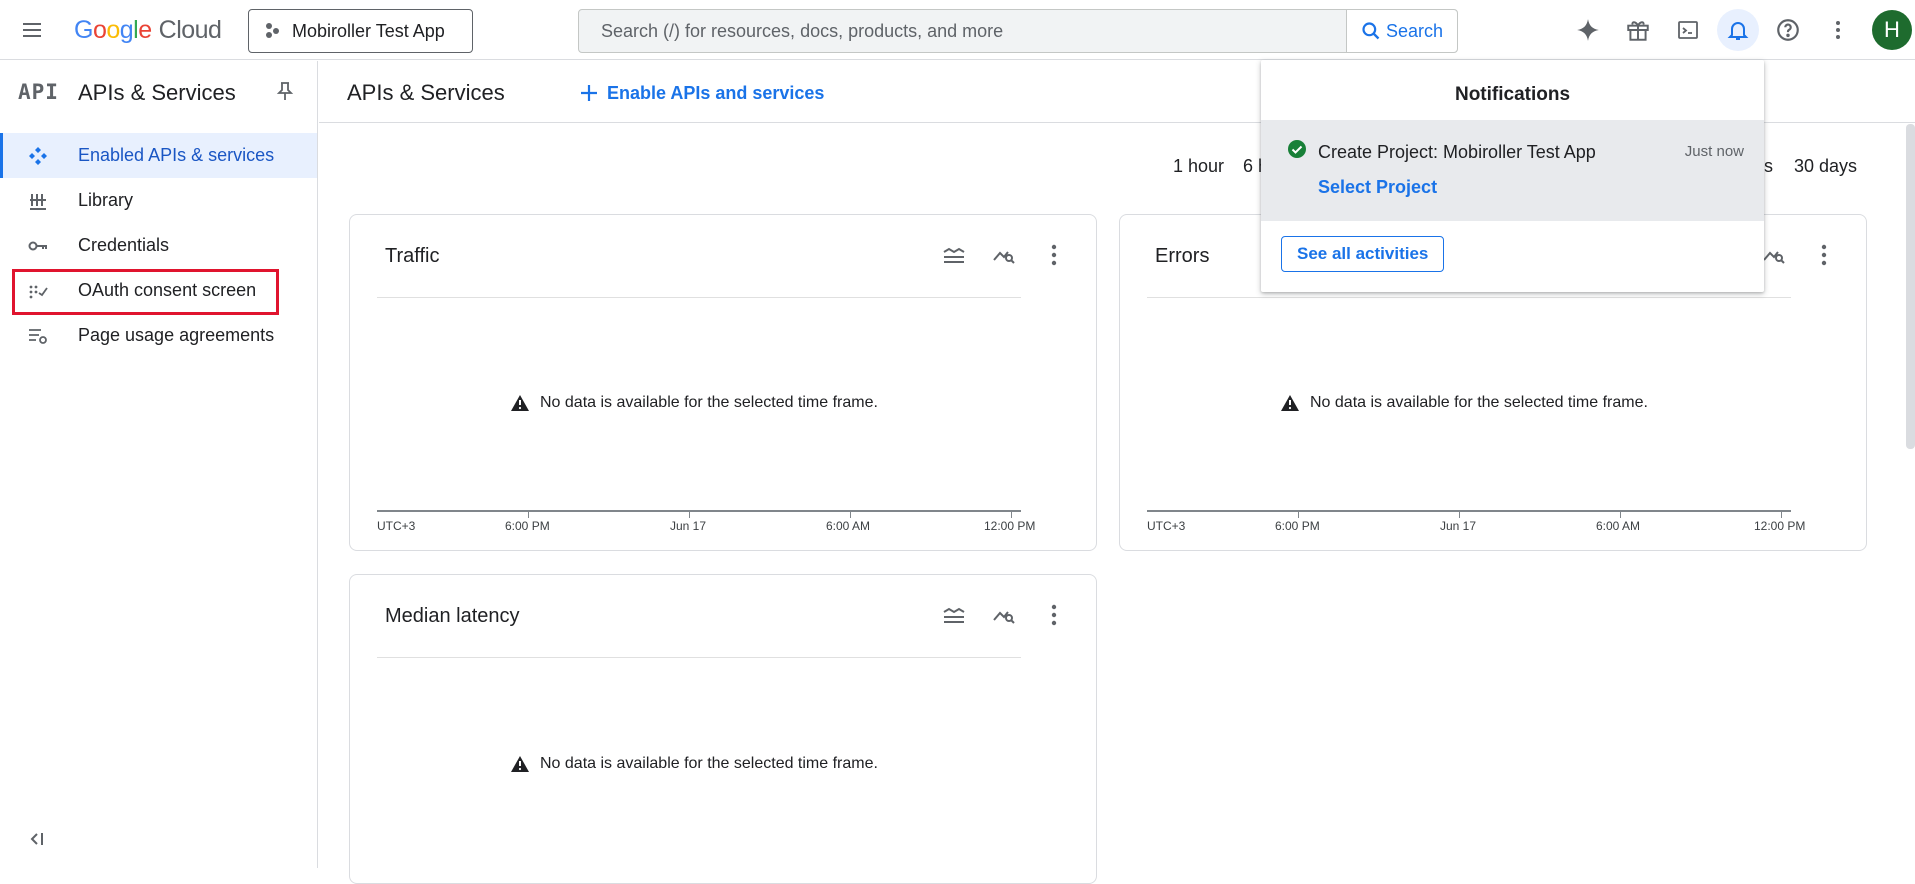 The width and height of the screenshot is (1915, 884). I want to click on api-logo-icon: API, so click(38, 92).